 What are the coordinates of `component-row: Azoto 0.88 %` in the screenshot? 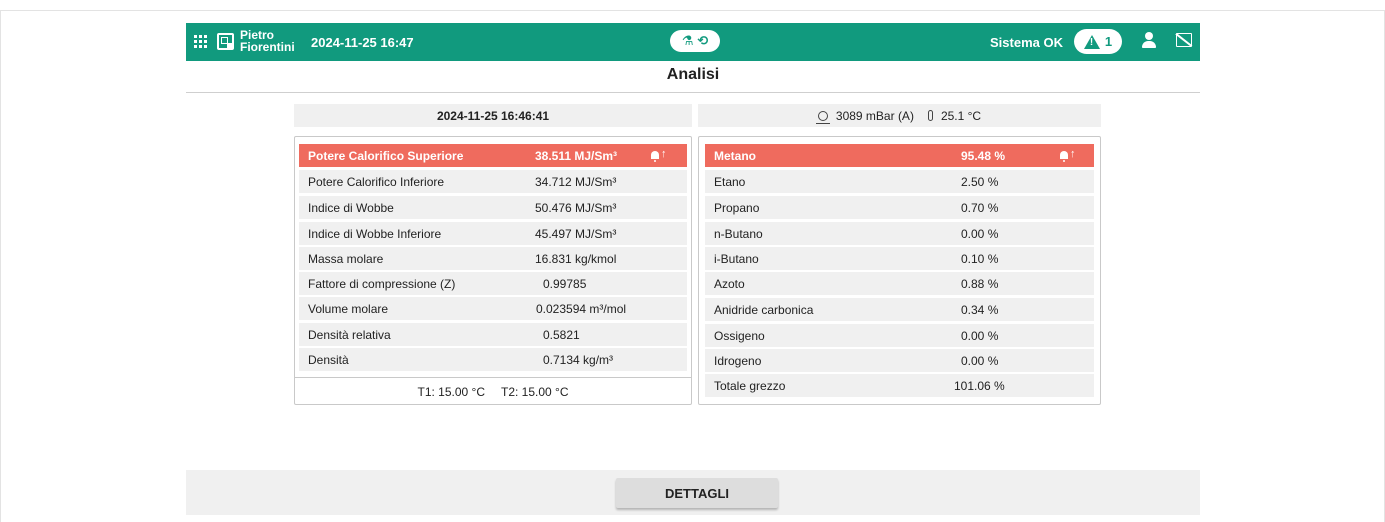 It's located at (899, 283).